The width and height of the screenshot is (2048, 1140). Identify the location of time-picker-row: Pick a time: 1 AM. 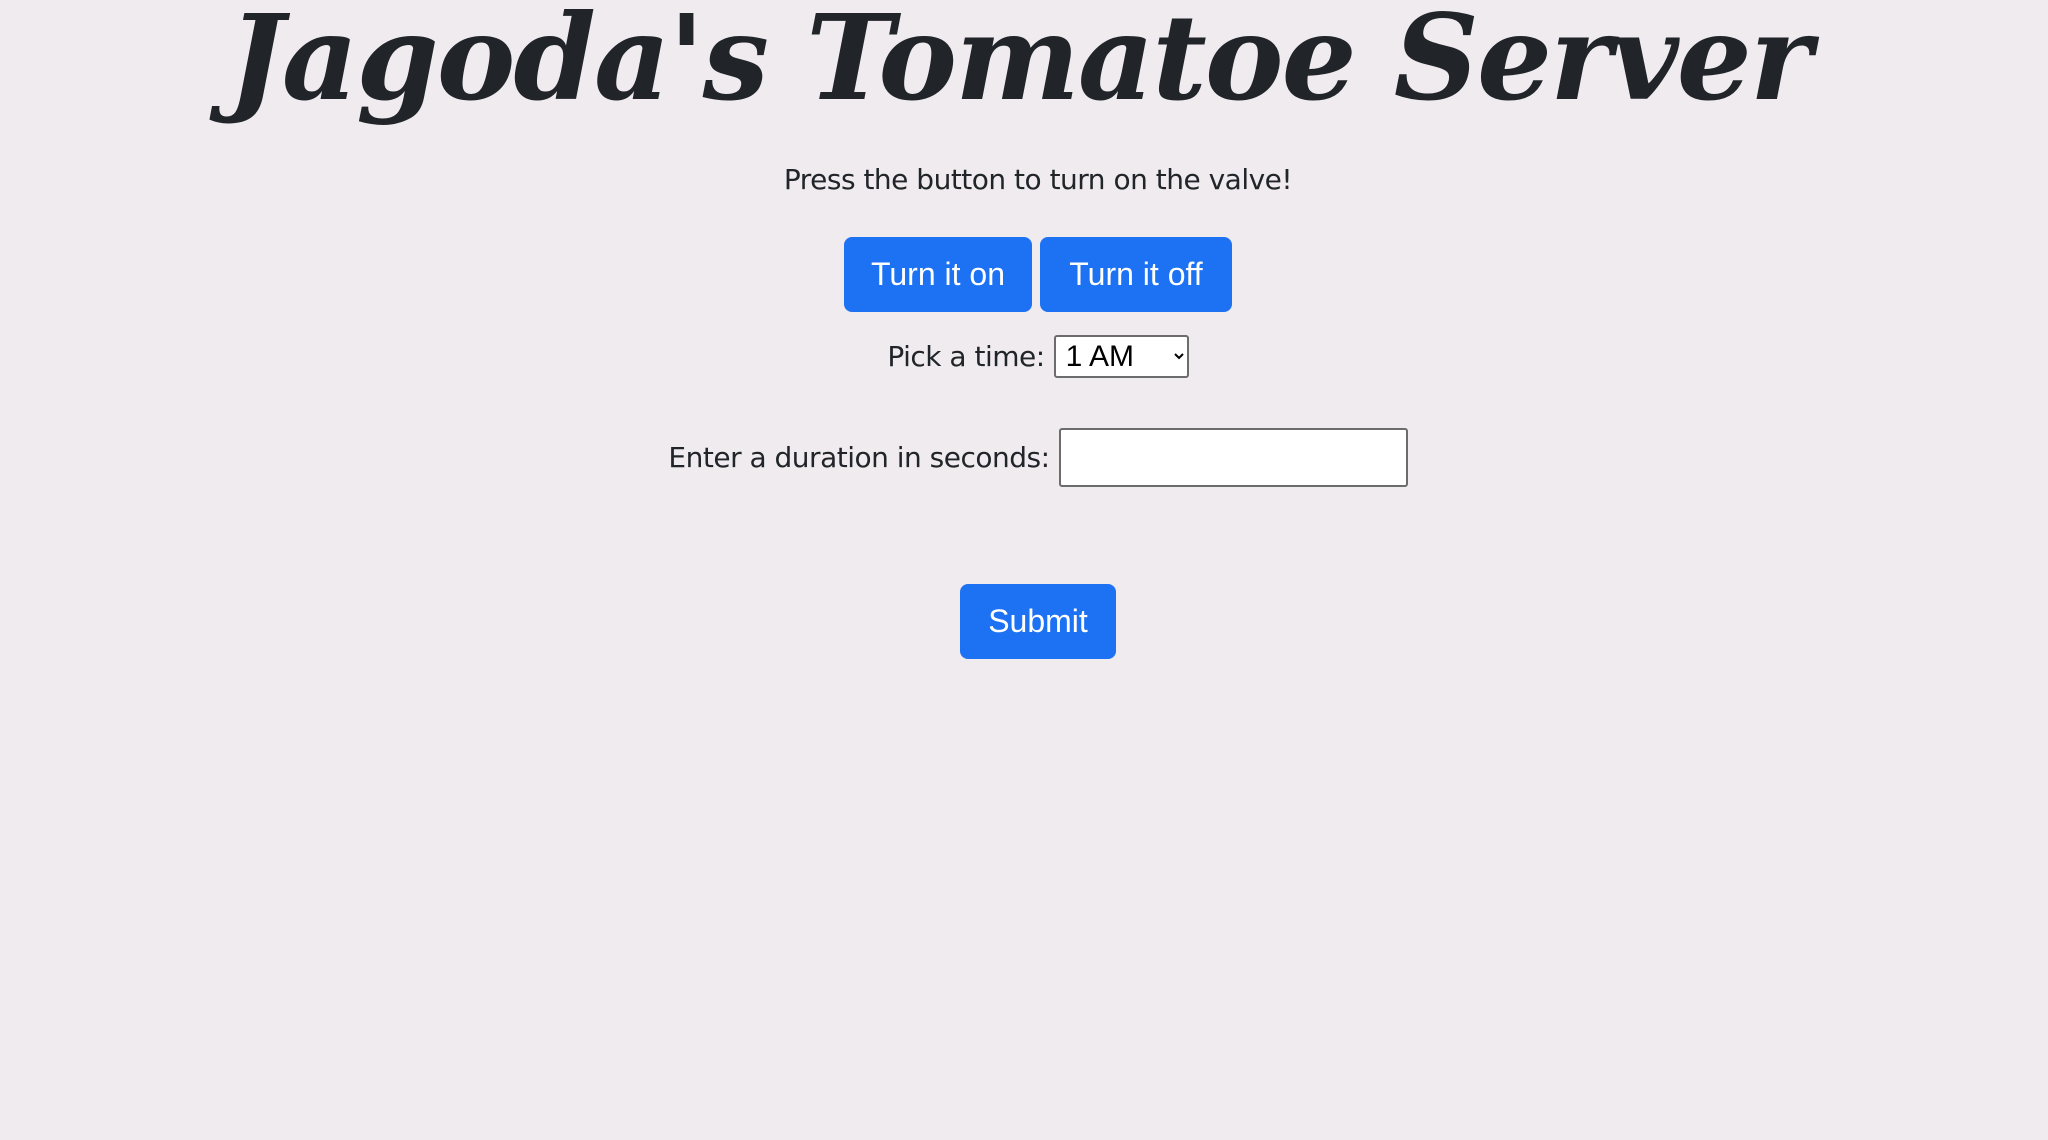
(1024, 356).